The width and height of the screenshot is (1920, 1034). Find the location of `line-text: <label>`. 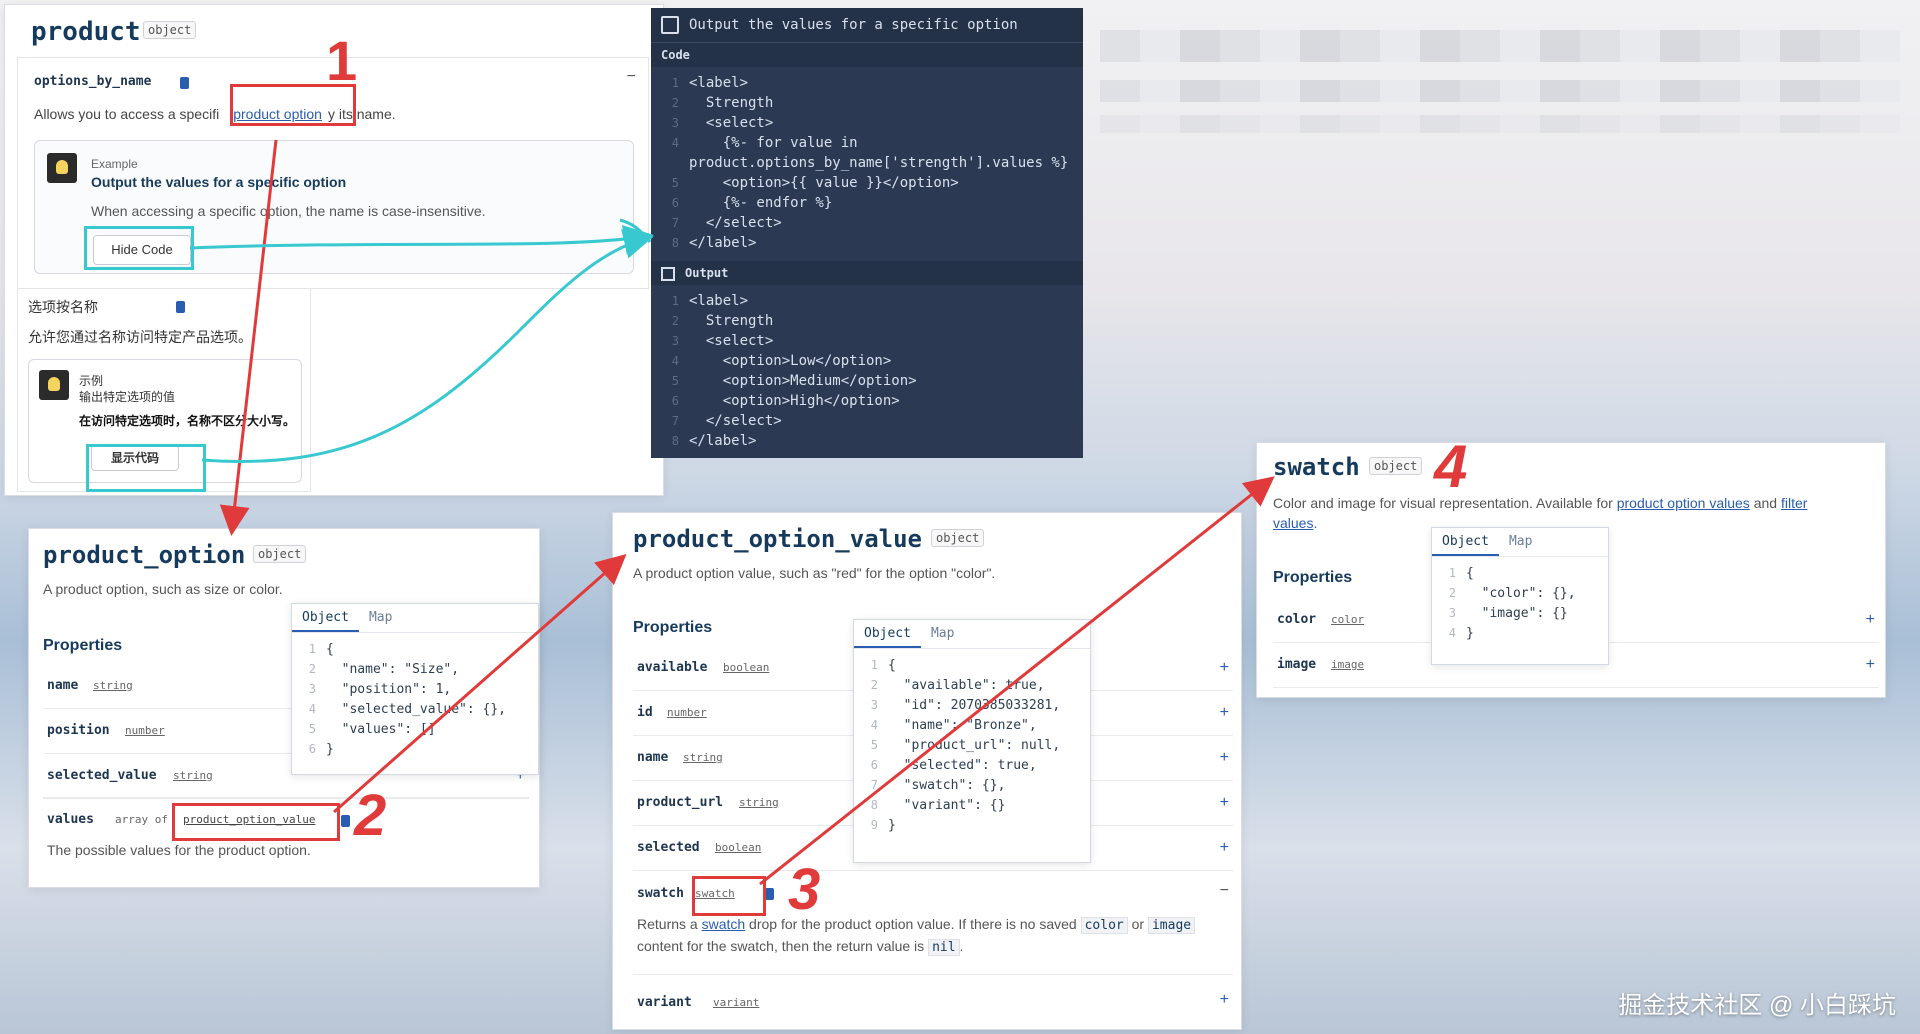

line-text: <label> is located at coordinates (719, 301).